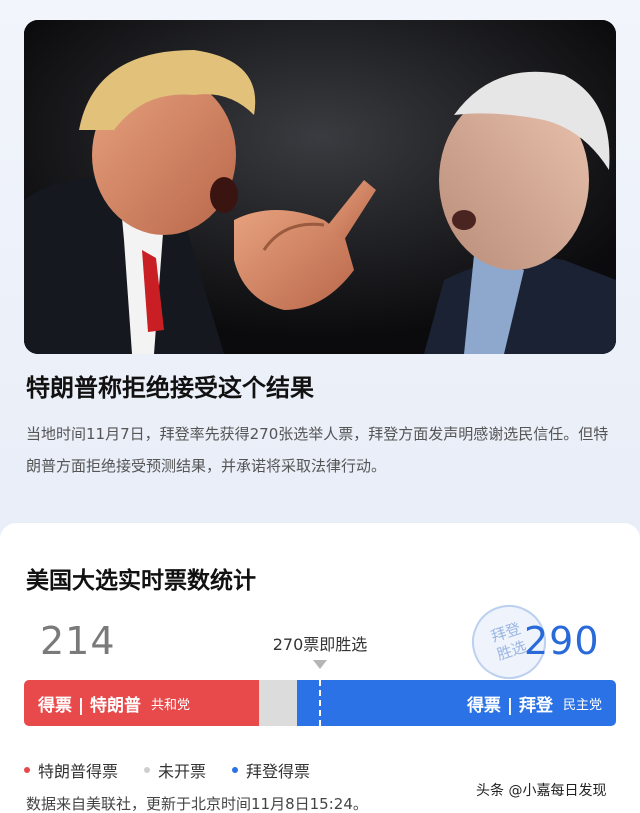  I want to click on trump-vote-bar: 得票 | 特朗普 共和党, so click(141, 703).